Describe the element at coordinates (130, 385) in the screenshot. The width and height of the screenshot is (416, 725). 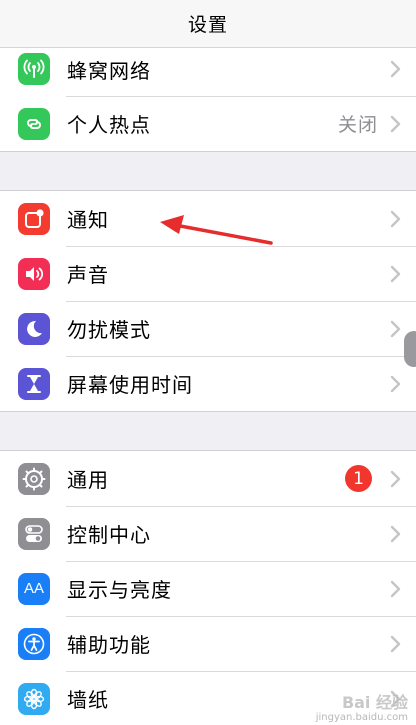
I see `row-label: 屏幕使用时间` at that location.